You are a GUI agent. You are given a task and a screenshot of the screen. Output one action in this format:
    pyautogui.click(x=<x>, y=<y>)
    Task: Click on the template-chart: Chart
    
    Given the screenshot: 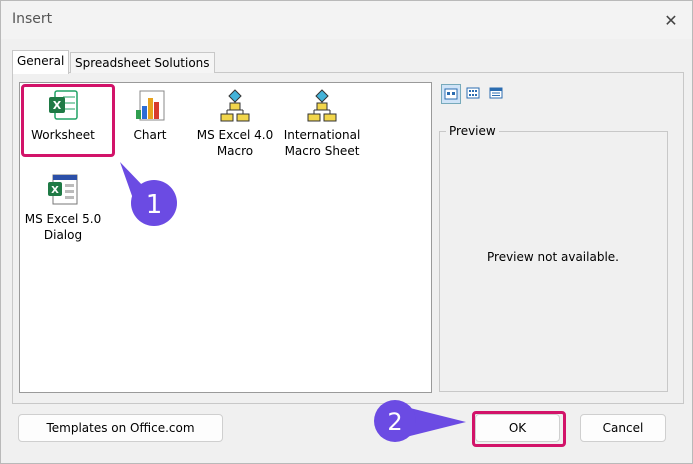 What is the action you would take?
    pyautogui.click(x=150, y=115)
    